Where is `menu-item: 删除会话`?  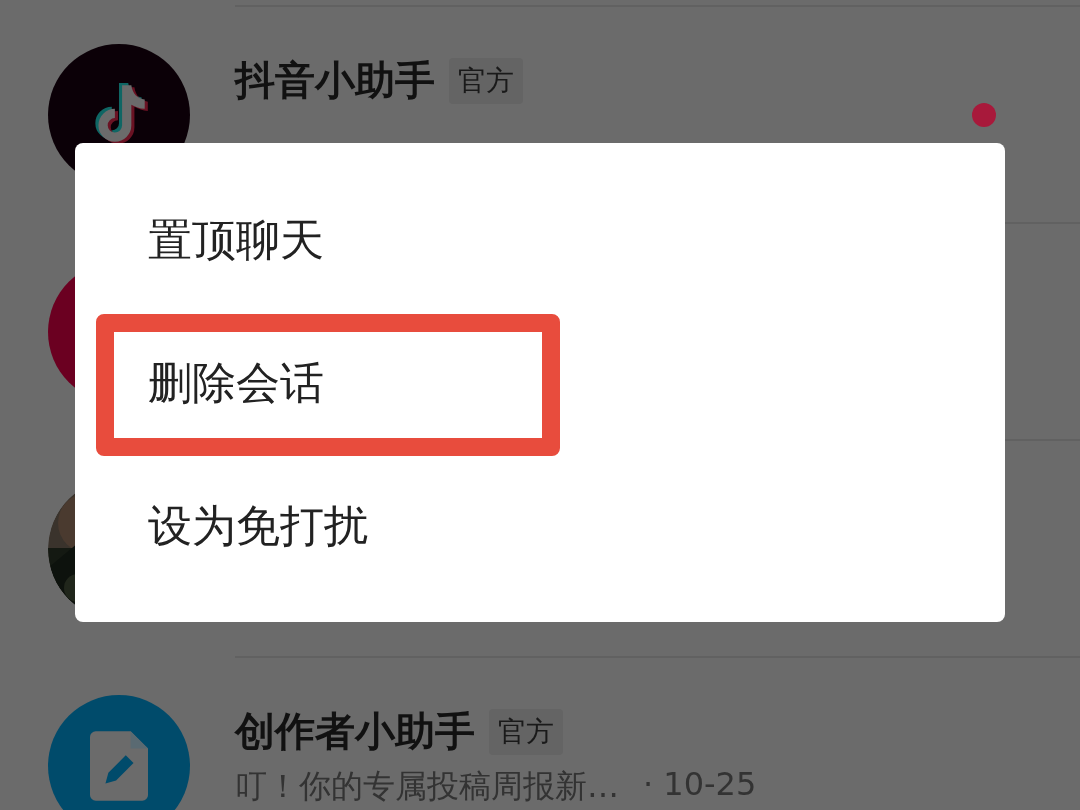 menu-item: 删除会话 is located at coordinates (236, 383).